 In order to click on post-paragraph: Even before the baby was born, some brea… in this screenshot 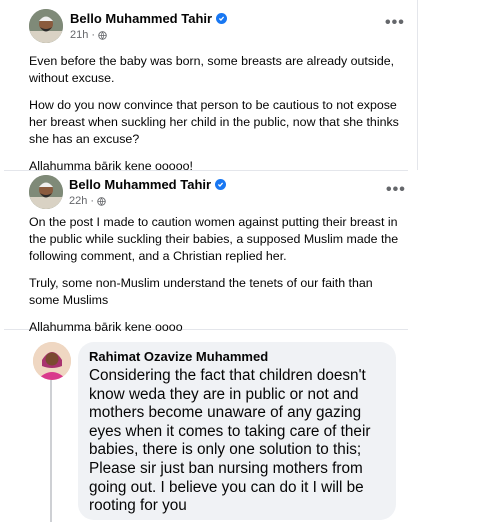, I will do `click(212, 69)`.